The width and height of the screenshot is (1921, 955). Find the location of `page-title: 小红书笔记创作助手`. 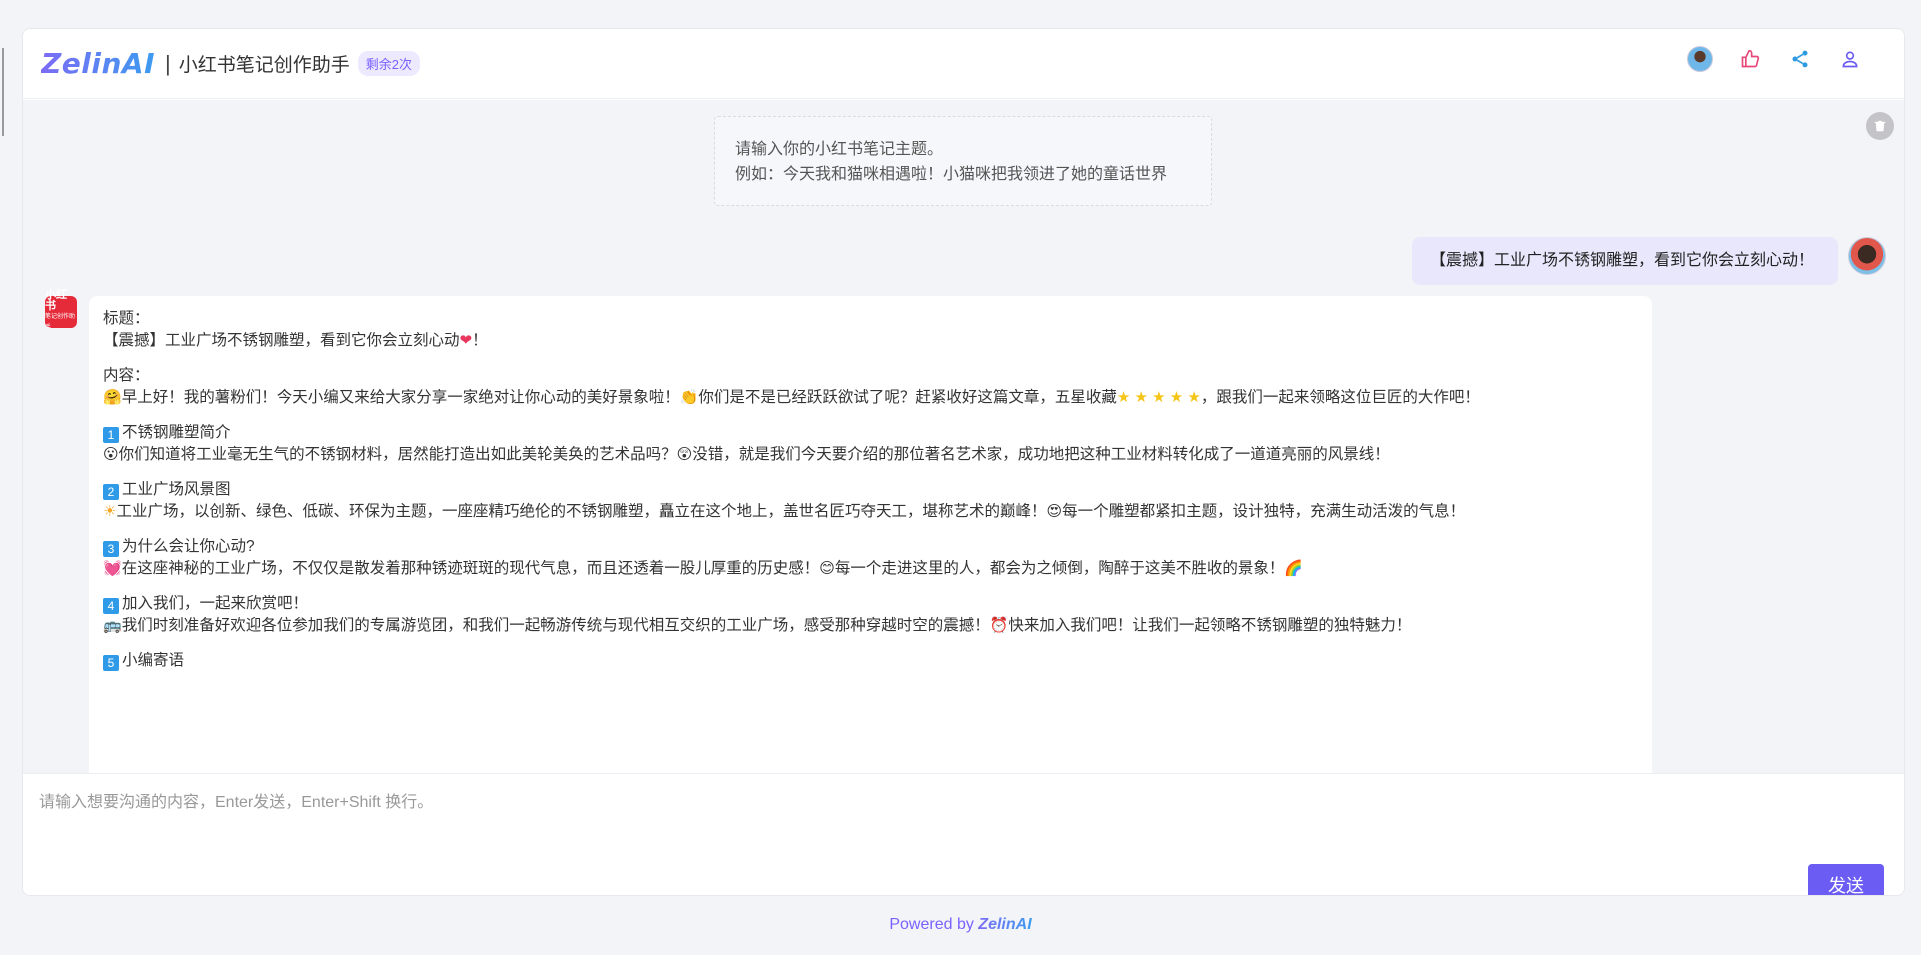

page-title: 小红书笔记创作助手 is located at coordinates (264, 65).